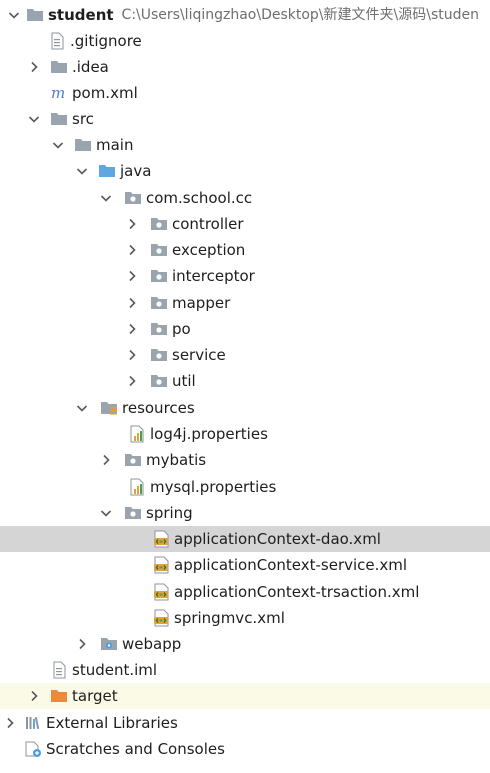 This screenshot has height=773, width=490. Describe the element at coordinates (81, 15) in the screenshot. I see `project-name: student` at that location.